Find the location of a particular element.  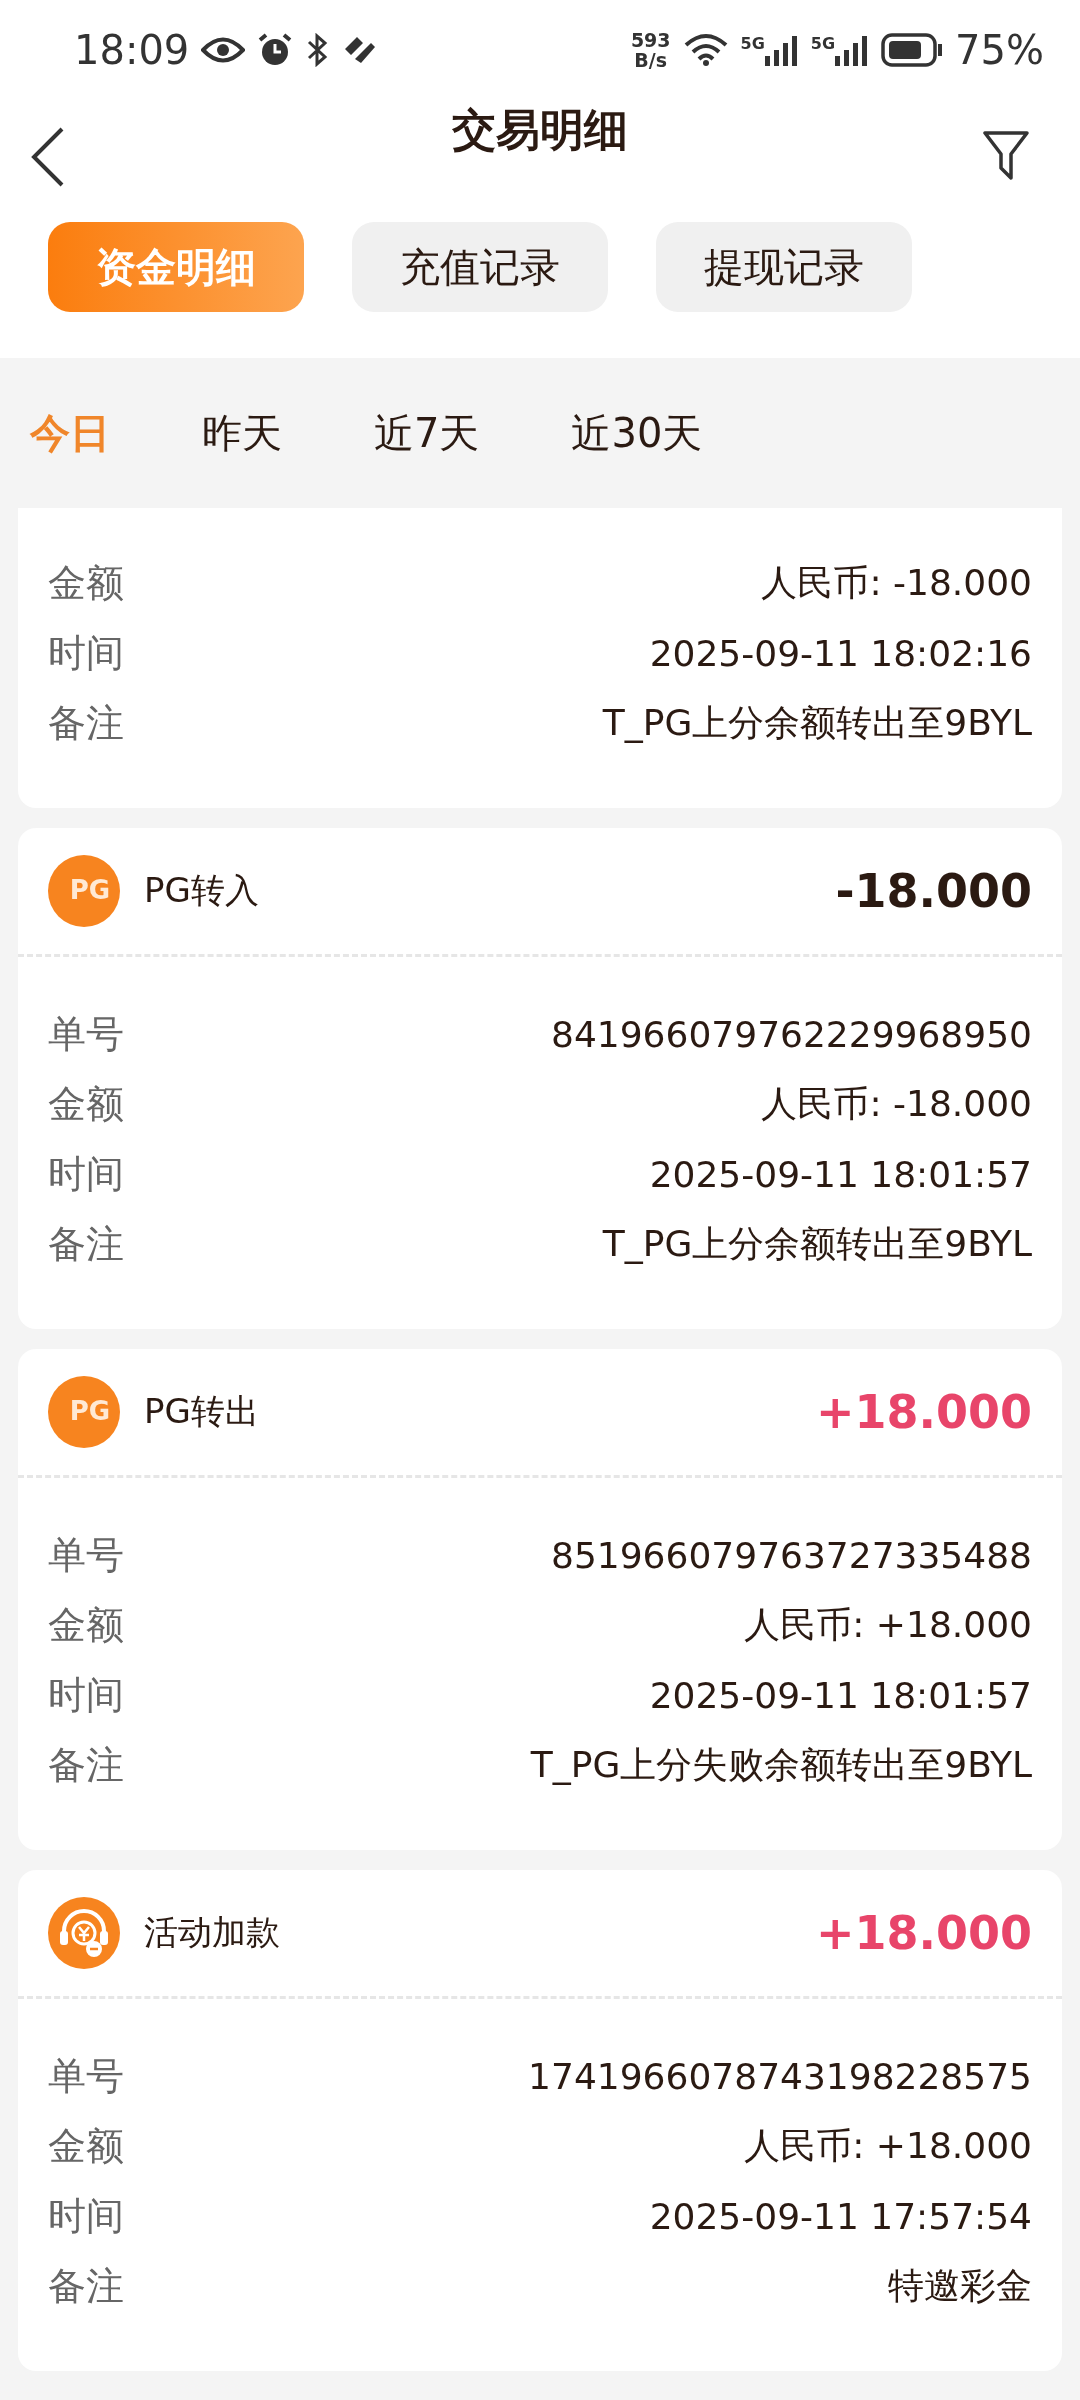

page-title: 交易明细 is located at coordinates (540, 130).